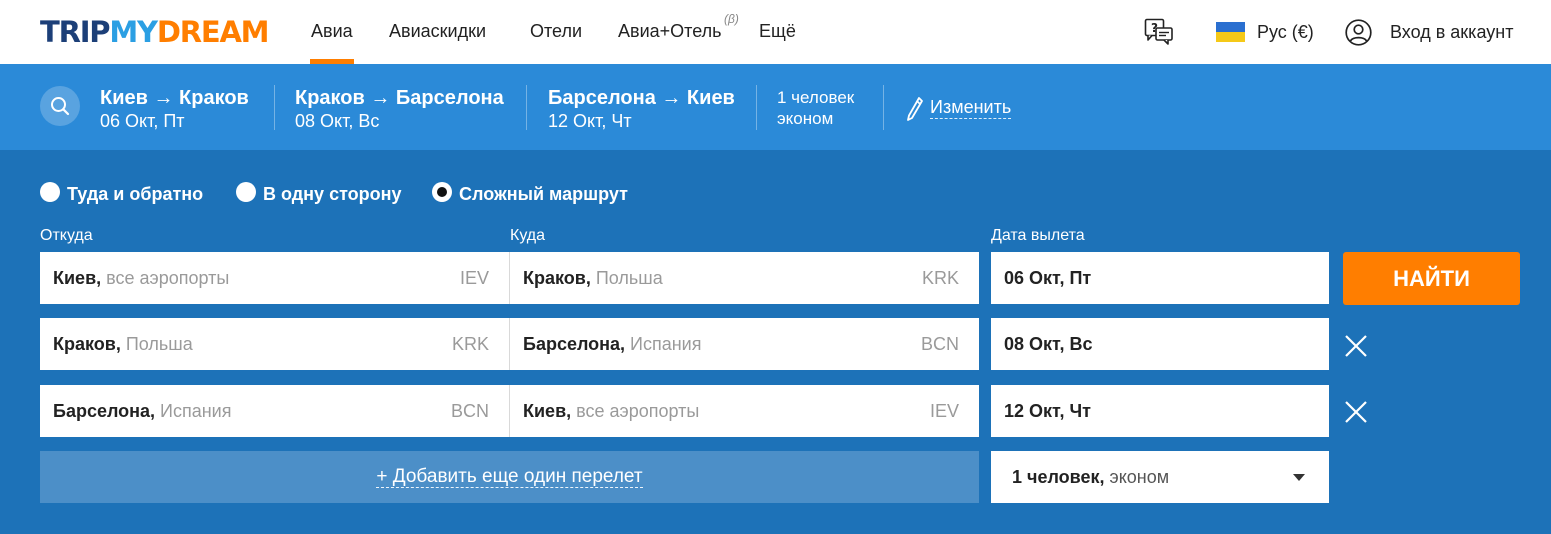 The image size is (1551, 534). What do you see at coordinates (1230, 32) in the screenshot?
I see `ukraine-flag-icon` at bounding box center [1230, 32].